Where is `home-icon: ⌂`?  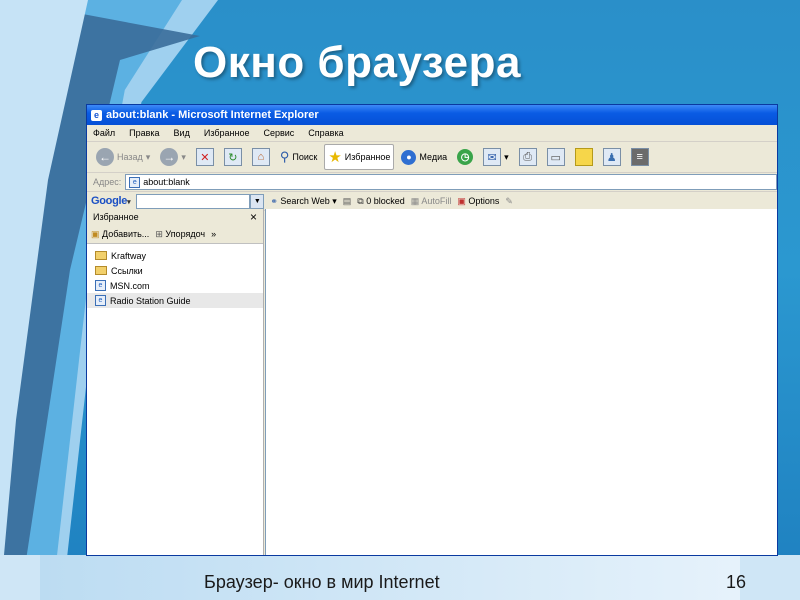
home-icon: ⌂ is located at coordinates (260, 157).